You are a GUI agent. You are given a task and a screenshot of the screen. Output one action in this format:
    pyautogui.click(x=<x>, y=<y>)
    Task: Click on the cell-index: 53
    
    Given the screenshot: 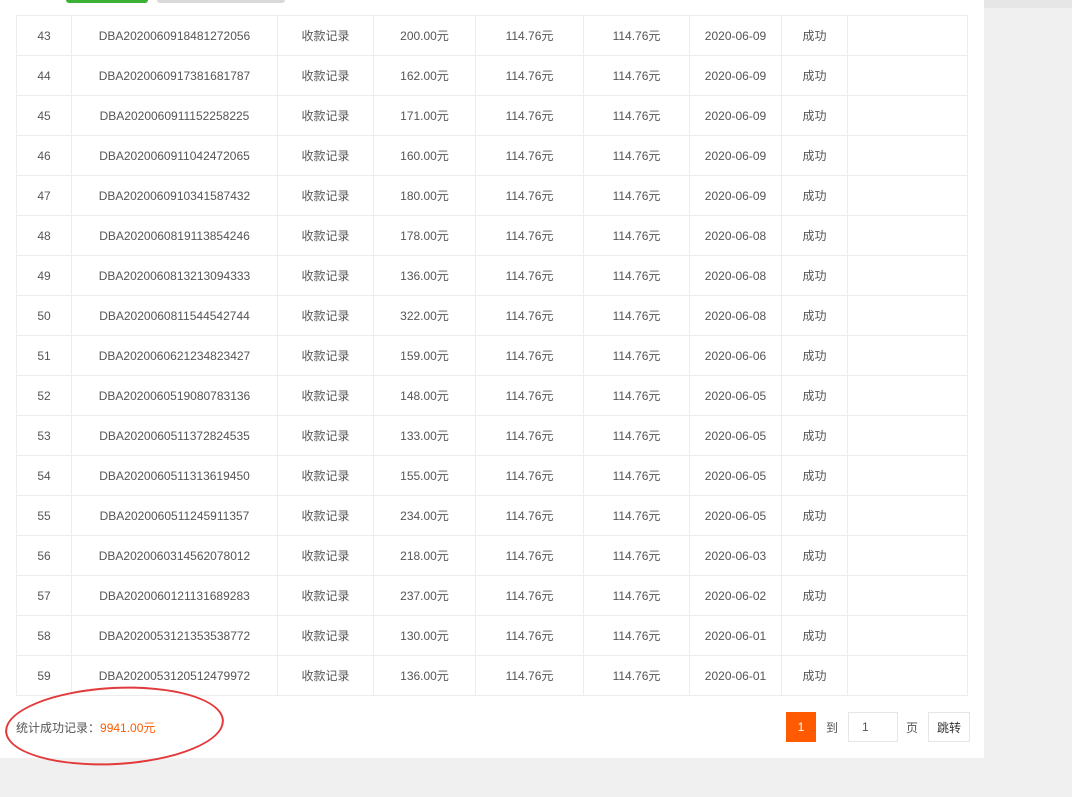 What is the action you would take?
    pyautogui.click(x=44, y=435)
    